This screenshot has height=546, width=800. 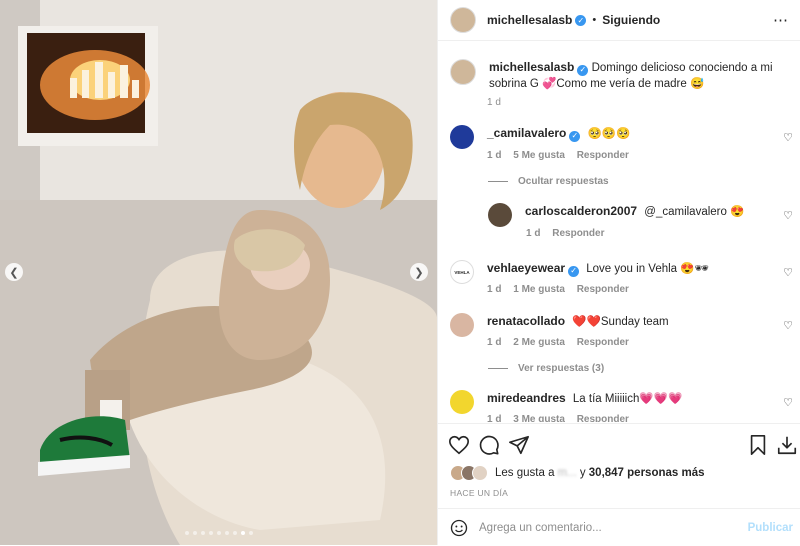 I want to click on commenter-username: renatacollado, so click(x=526, y=321).